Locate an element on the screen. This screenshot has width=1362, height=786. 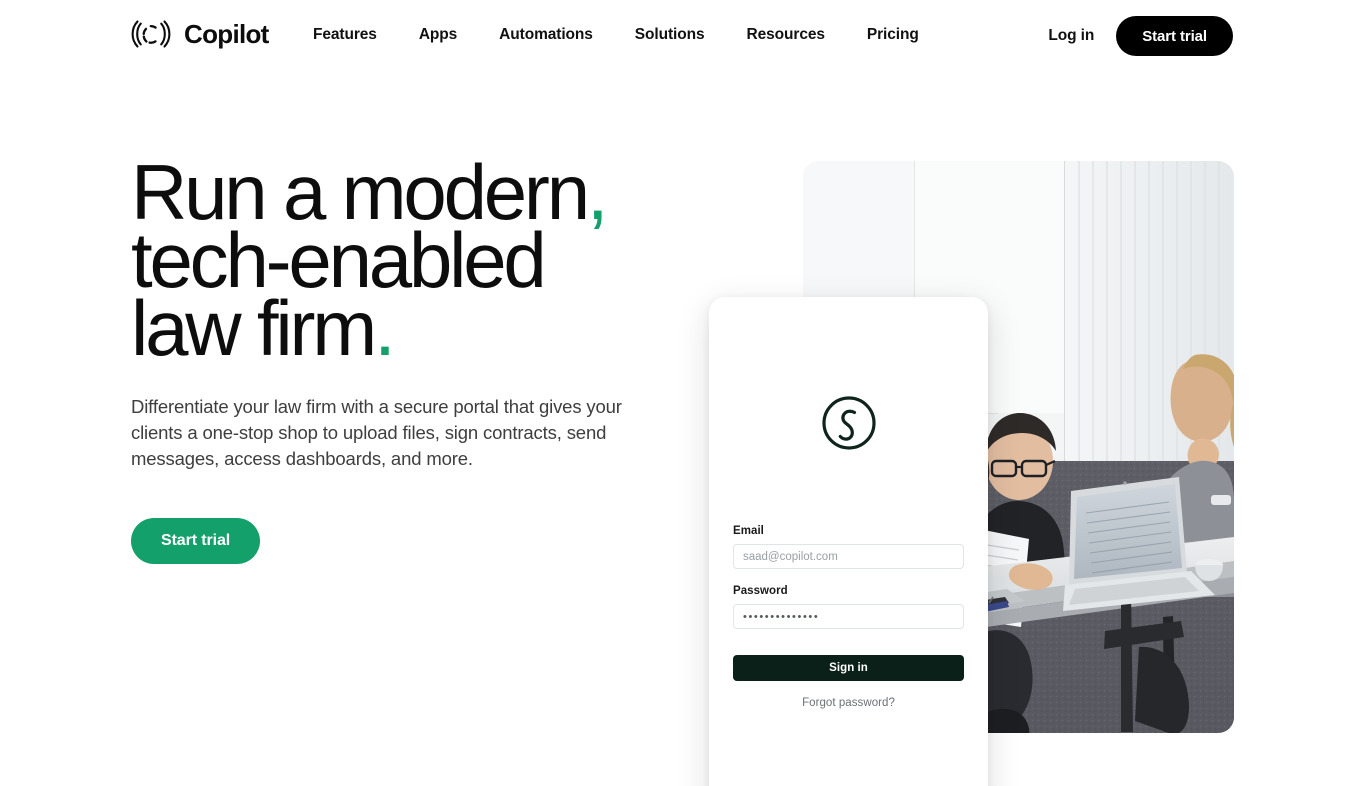
sign-in-button: Sign in is located at coordinates (848, 668).